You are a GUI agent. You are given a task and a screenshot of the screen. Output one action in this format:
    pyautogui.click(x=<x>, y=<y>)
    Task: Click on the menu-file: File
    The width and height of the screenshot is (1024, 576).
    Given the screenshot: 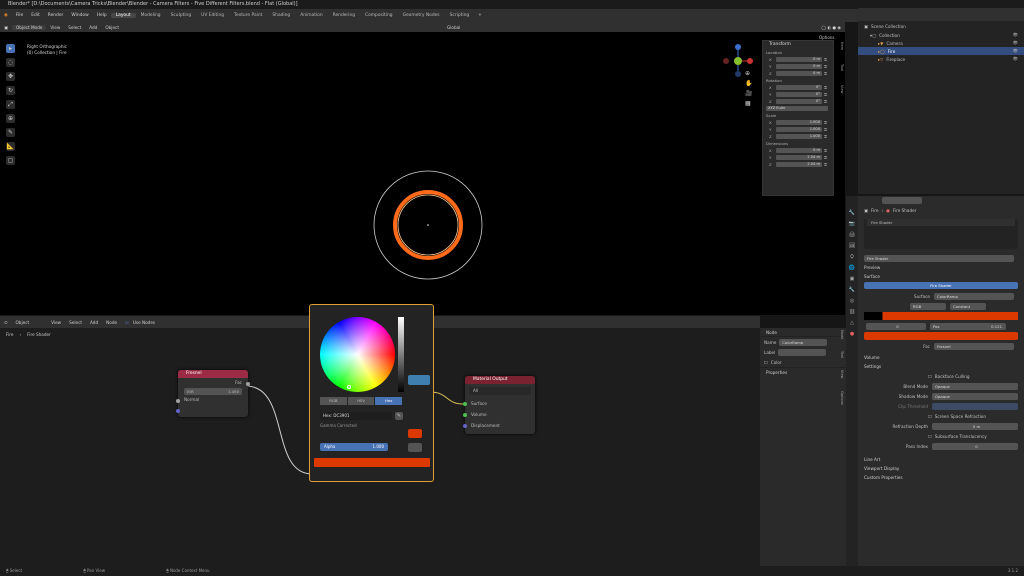 What is the action you would take?
    pyautogui.click(x=19, y=15)
    